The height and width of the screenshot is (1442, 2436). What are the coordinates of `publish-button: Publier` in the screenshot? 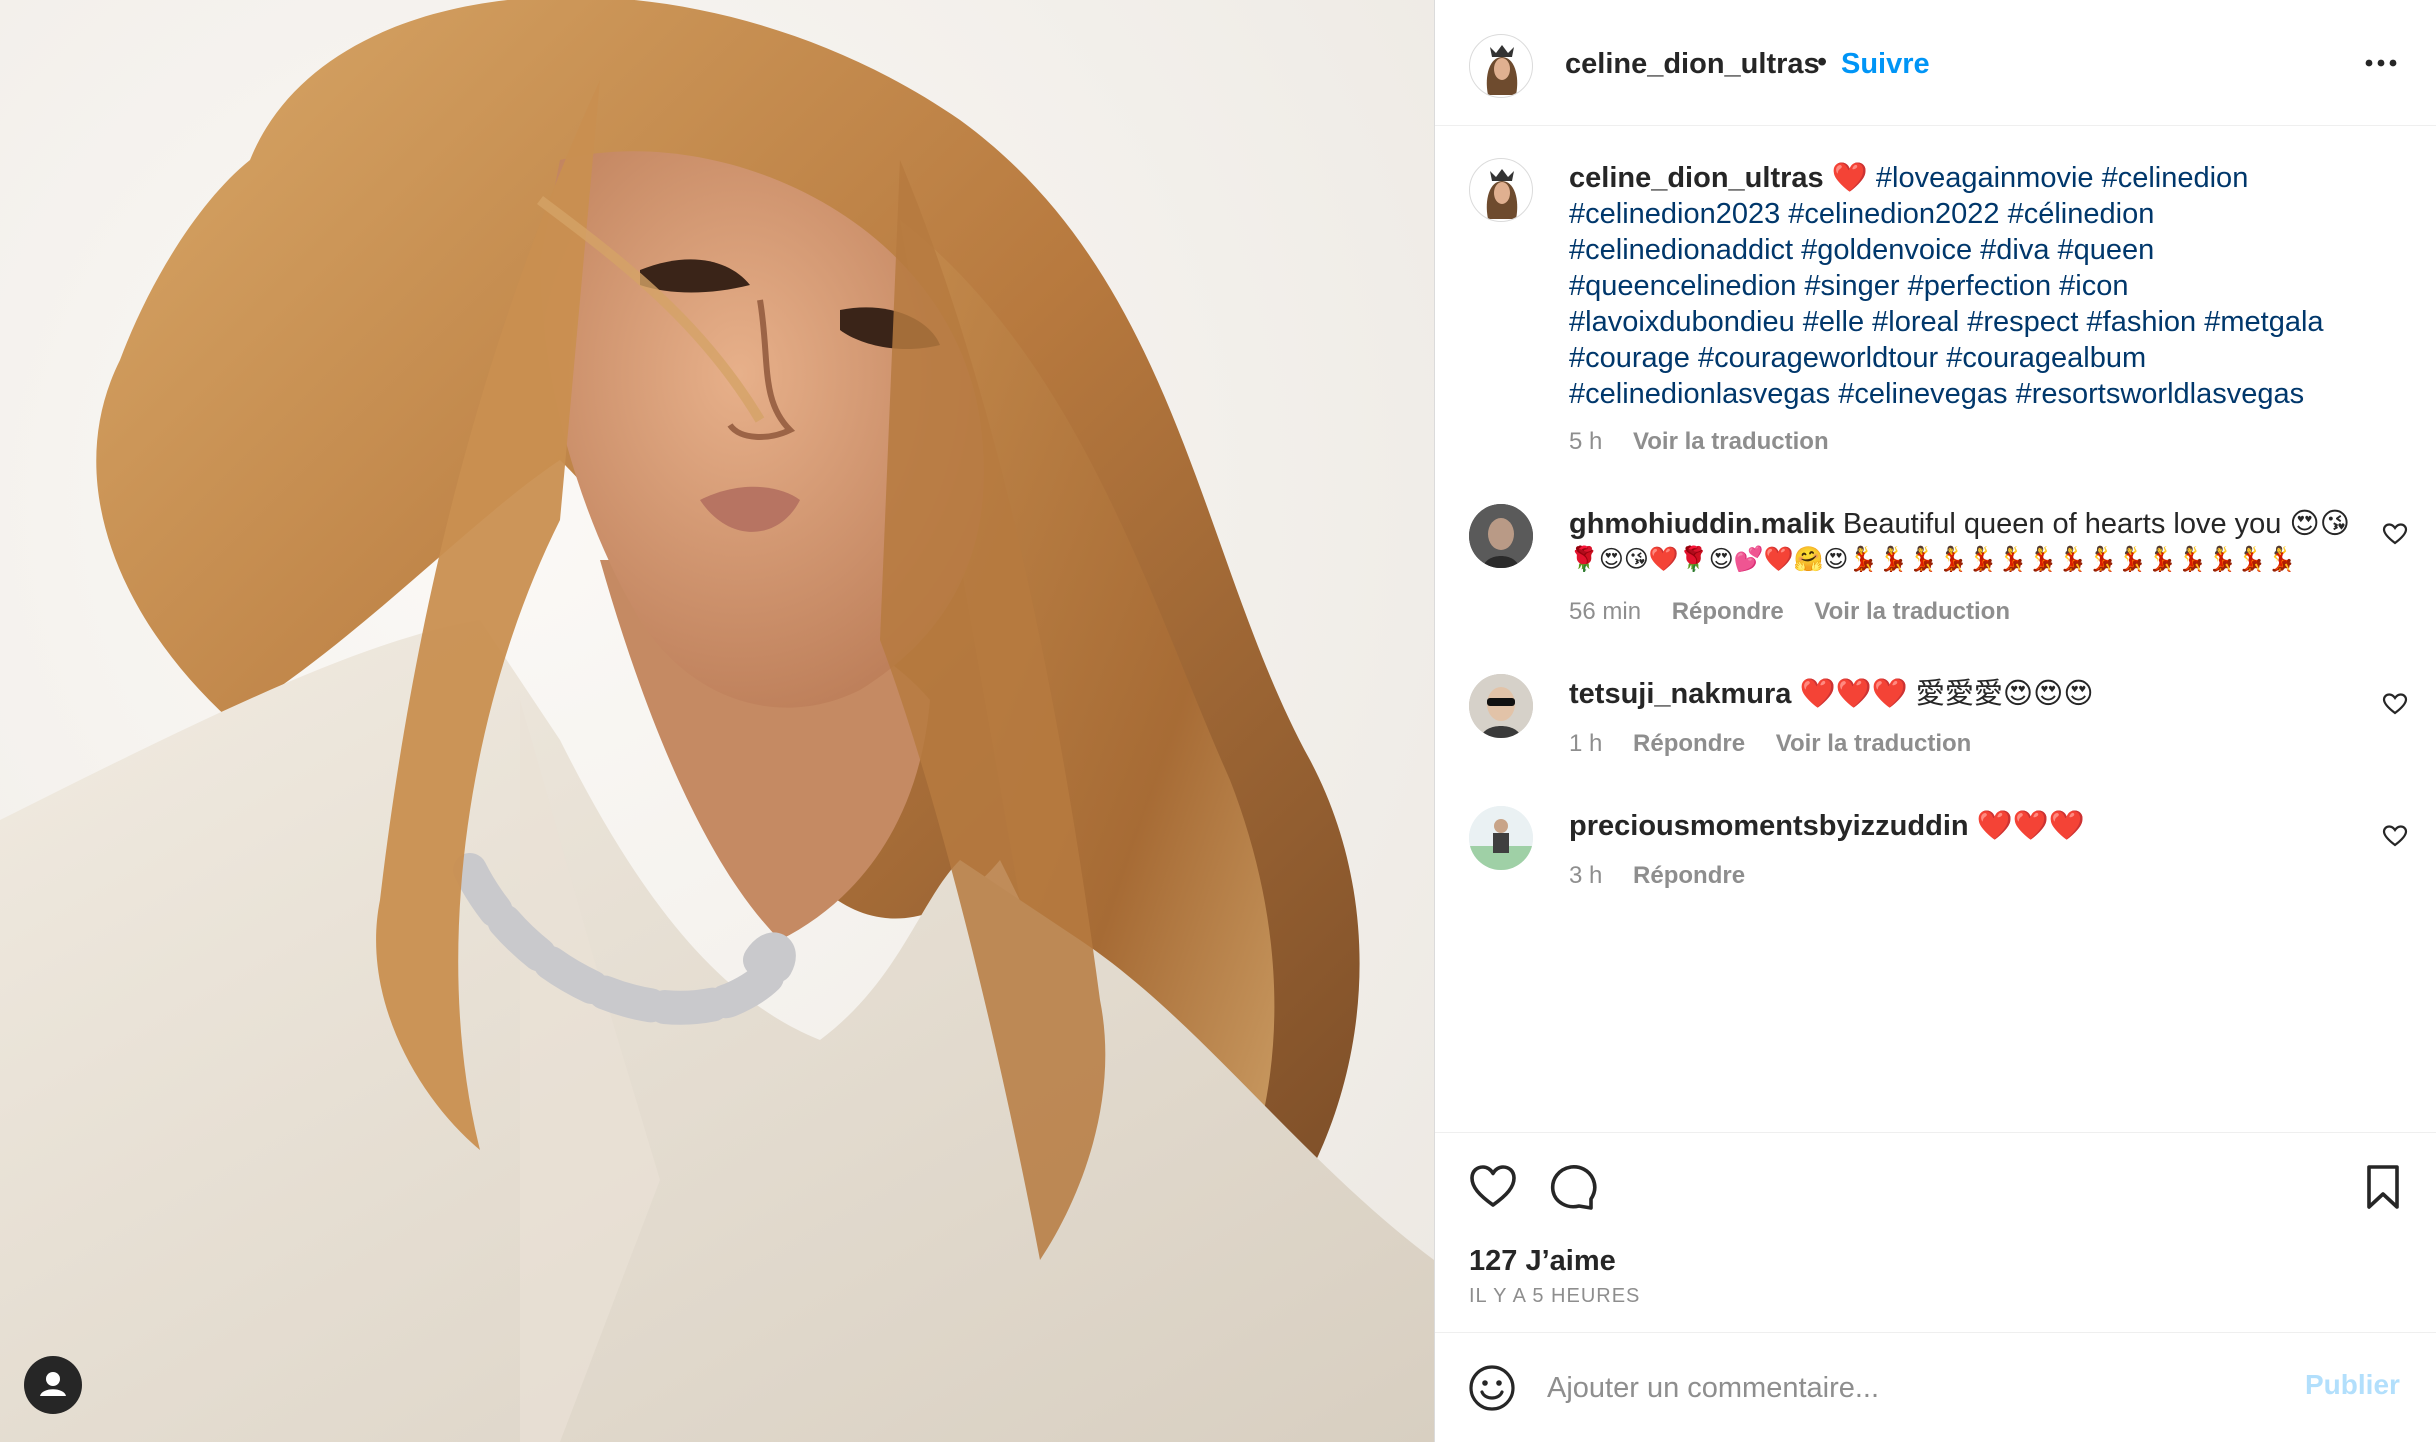 It's located at (2352, 1385).